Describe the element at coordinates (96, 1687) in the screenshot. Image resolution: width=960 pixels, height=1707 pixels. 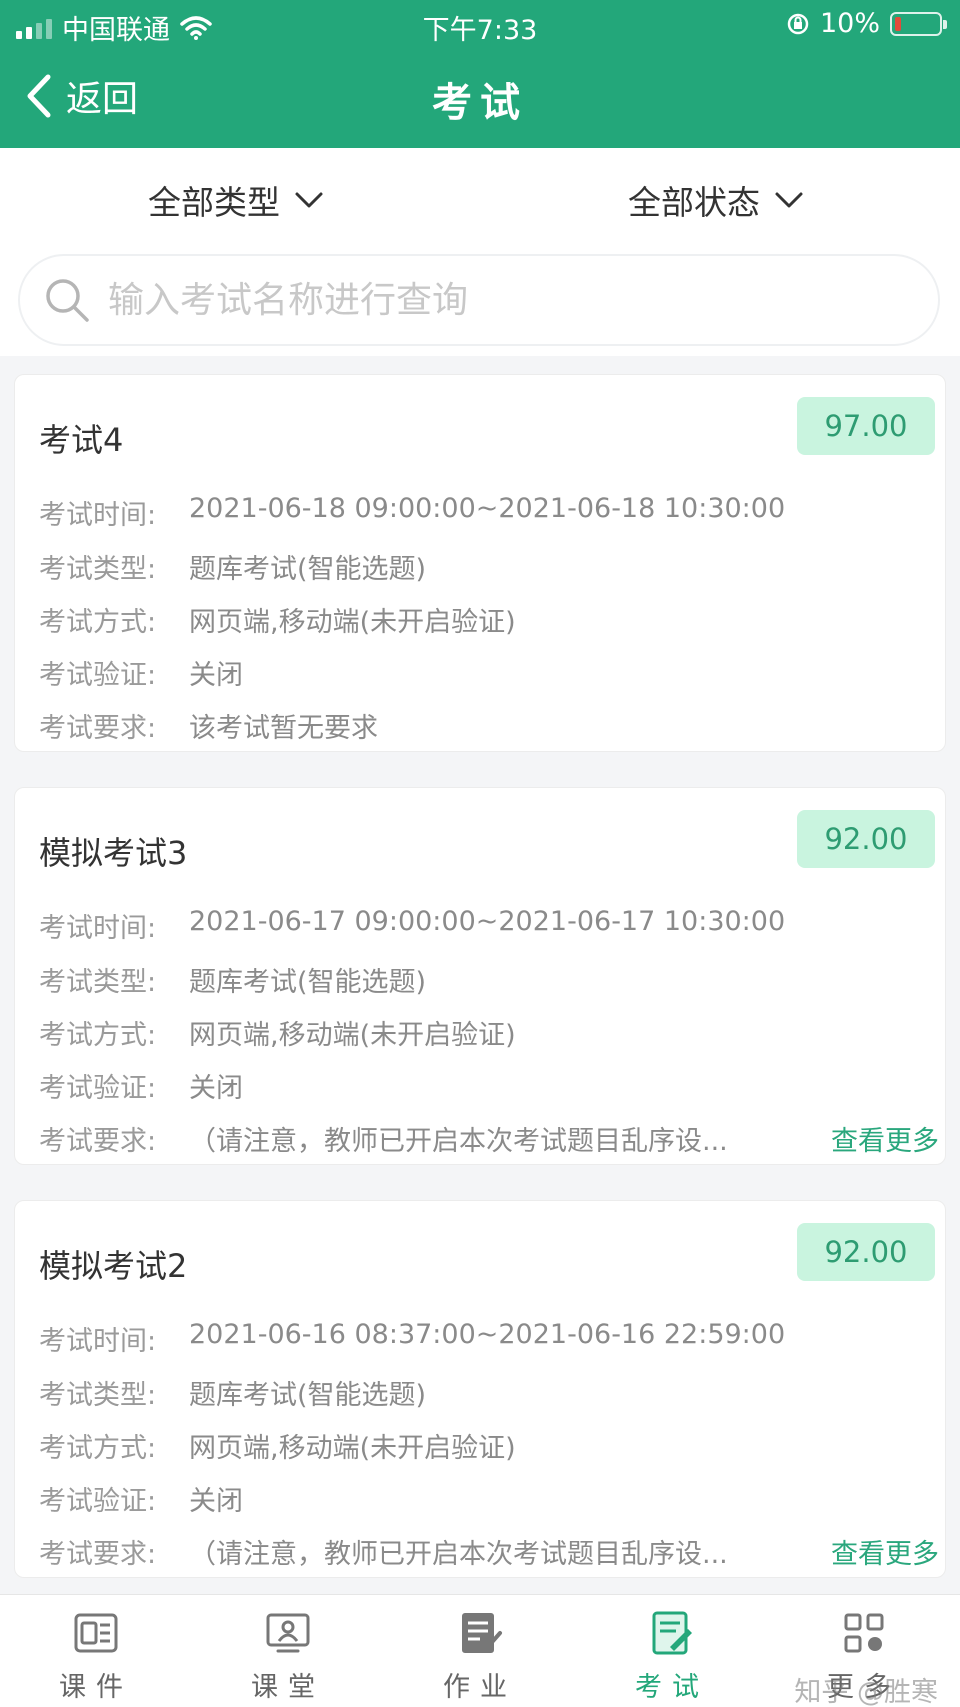
I see `tab-label: 课件` at that location.